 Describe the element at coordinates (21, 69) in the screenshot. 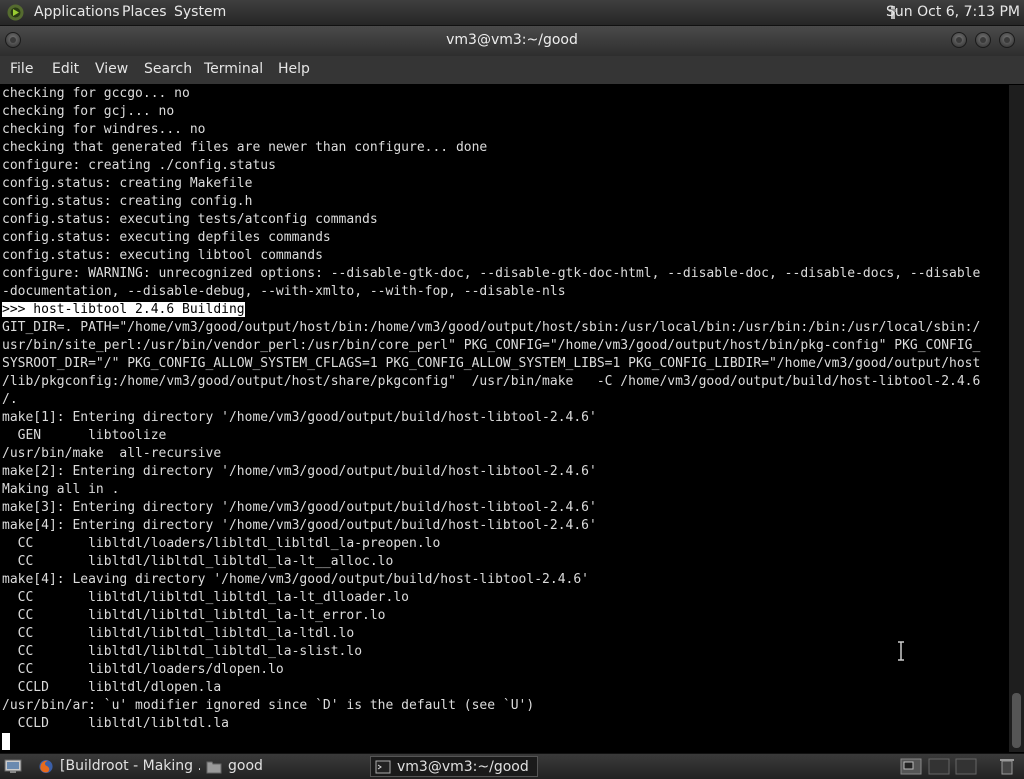

I see `menu-file: File` at that location.